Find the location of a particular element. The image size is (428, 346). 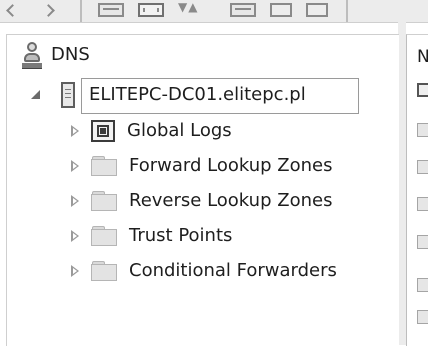

tree-node-conditional-forwarders: Conditional Forwarders is located at coordinates (214, 271).